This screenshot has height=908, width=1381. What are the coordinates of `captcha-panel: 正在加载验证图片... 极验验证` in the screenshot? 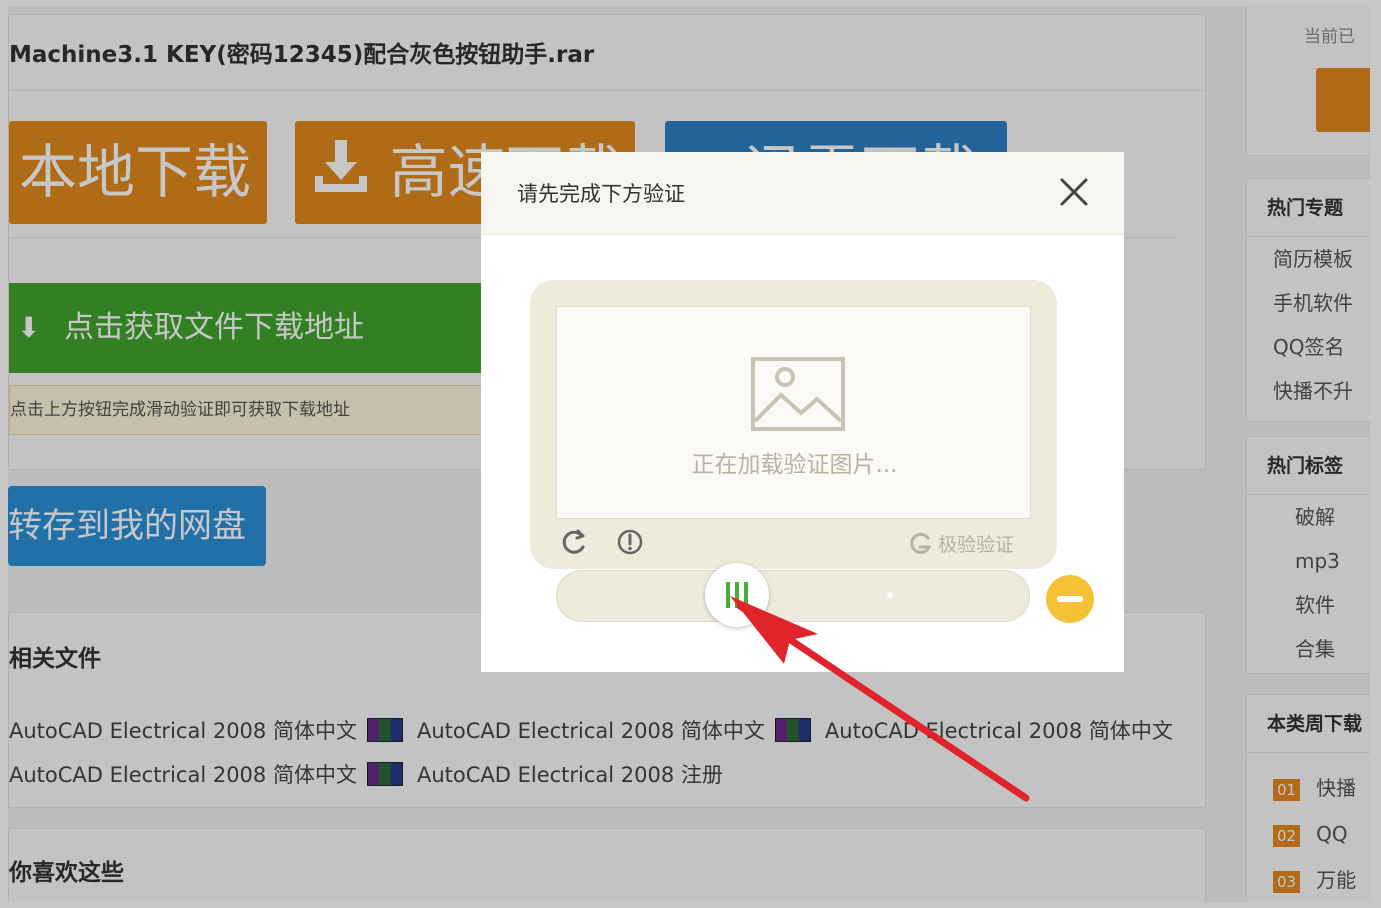 It's located at (793, 424).